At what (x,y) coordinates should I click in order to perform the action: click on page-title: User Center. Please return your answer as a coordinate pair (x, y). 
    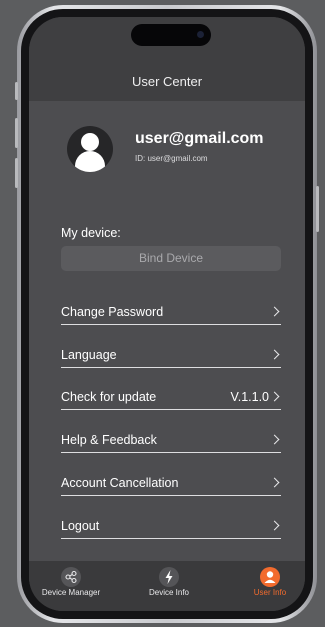
    Looking at the image, I should click on (167, 81).